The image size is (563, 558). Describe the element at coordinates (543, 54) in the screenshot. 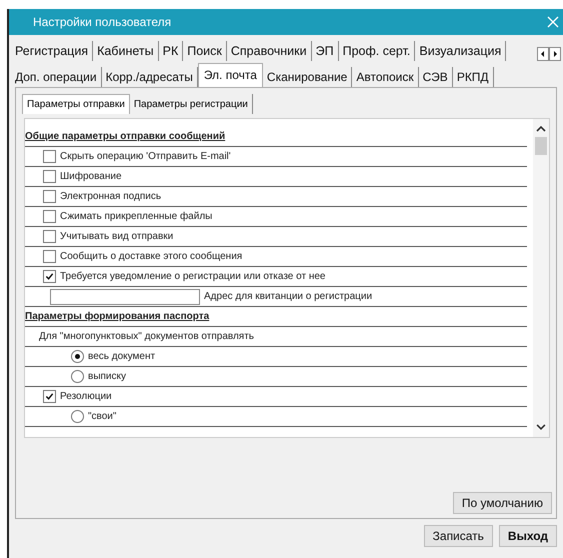

I see `scroll-left-icon` at that location.